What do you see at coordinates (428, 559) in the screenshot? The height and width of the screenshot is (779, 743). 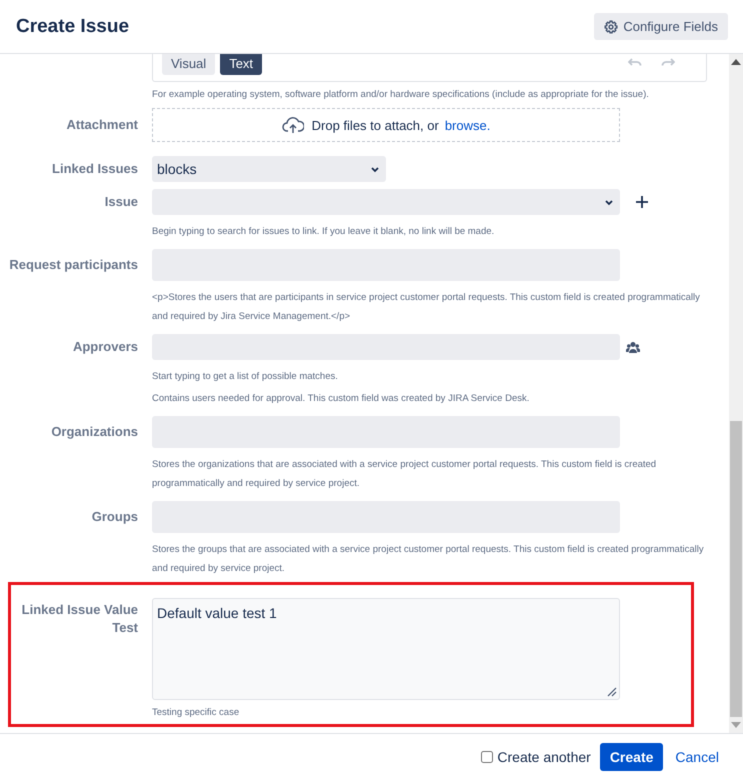 I see `help-text: Stores the groups that are associated with a service project customer portal requests. This custom field is created programmatically and required by service project.` at bounding box center [428, 559].